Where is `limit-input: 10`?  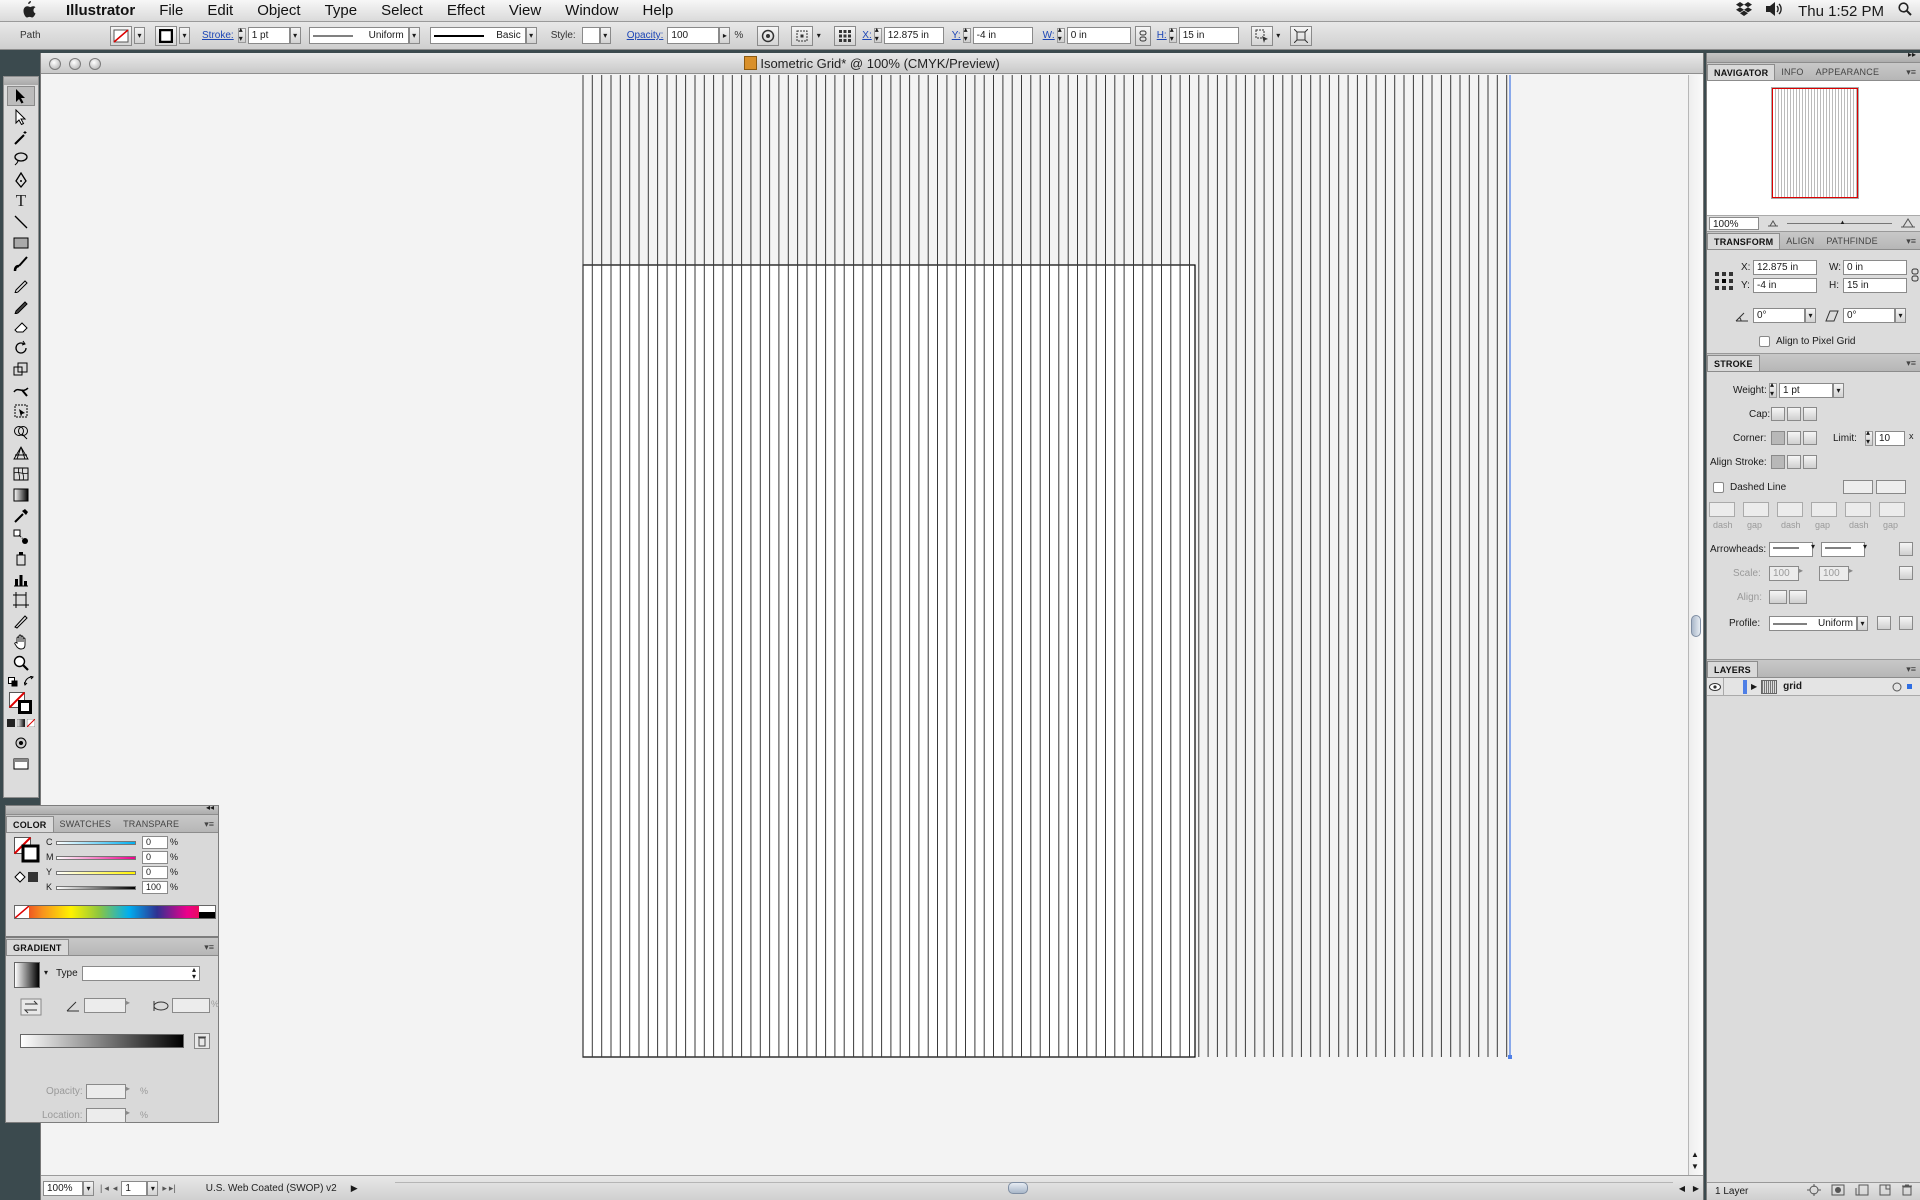
limit-input: 10 is located at coordinates (1890, 438).